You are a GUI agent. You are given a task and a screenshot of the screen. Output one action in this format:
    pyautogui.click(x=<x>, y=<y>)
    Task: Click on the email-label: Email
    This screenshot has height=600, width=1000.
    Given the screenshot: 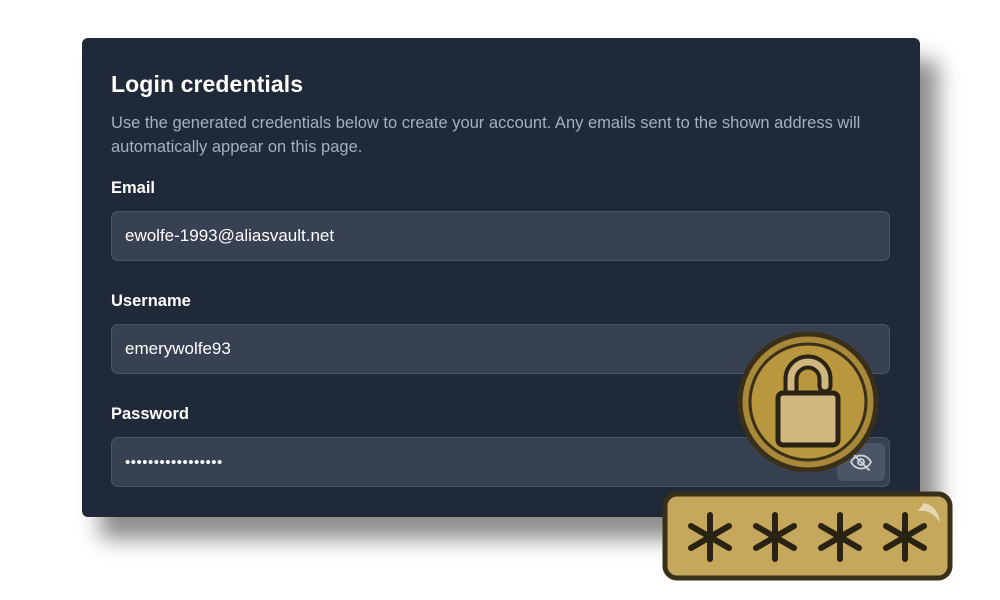 What is the action you would take?
    pyautogui.click(x=133, y=188)
    